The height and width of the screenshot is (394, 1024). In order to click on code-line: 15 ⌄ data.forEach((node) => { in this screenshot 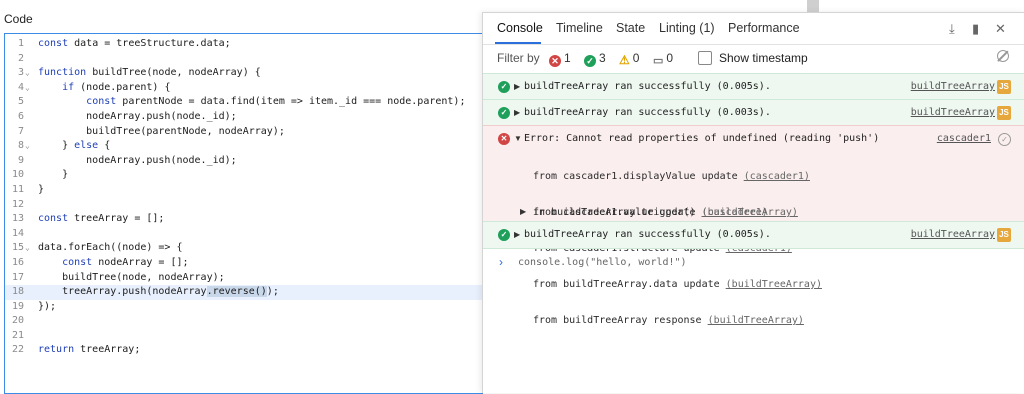, I will do `click(244, 248)`.